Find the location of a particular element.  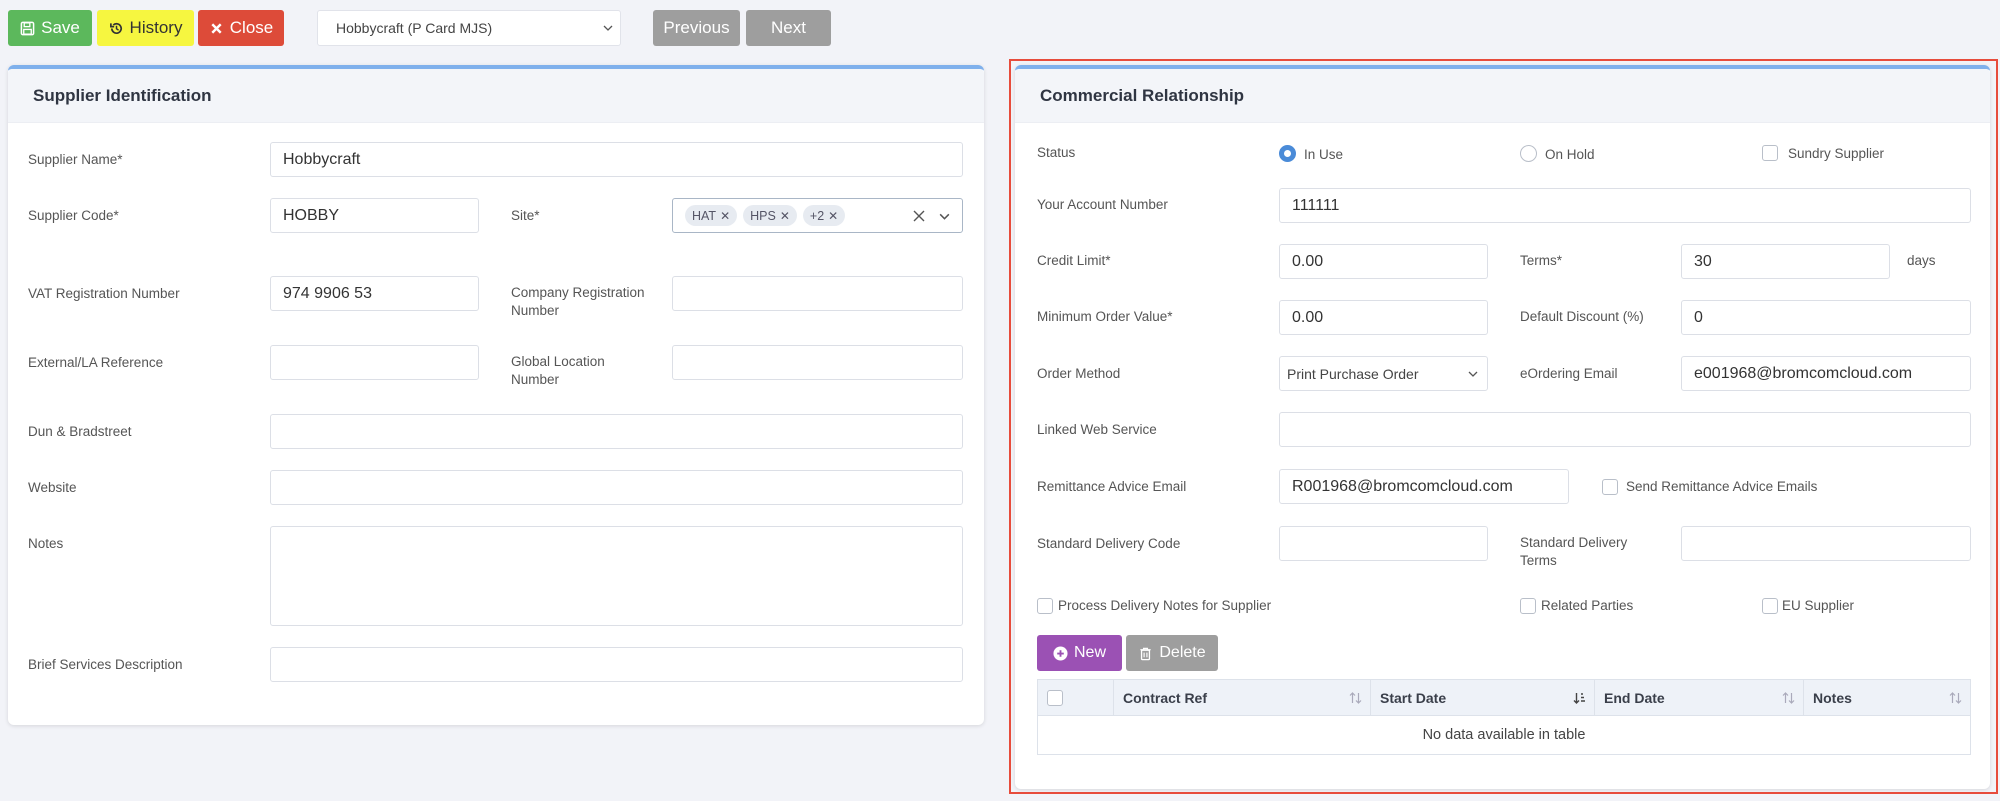

gln-input is located at coordinates (817, 362).